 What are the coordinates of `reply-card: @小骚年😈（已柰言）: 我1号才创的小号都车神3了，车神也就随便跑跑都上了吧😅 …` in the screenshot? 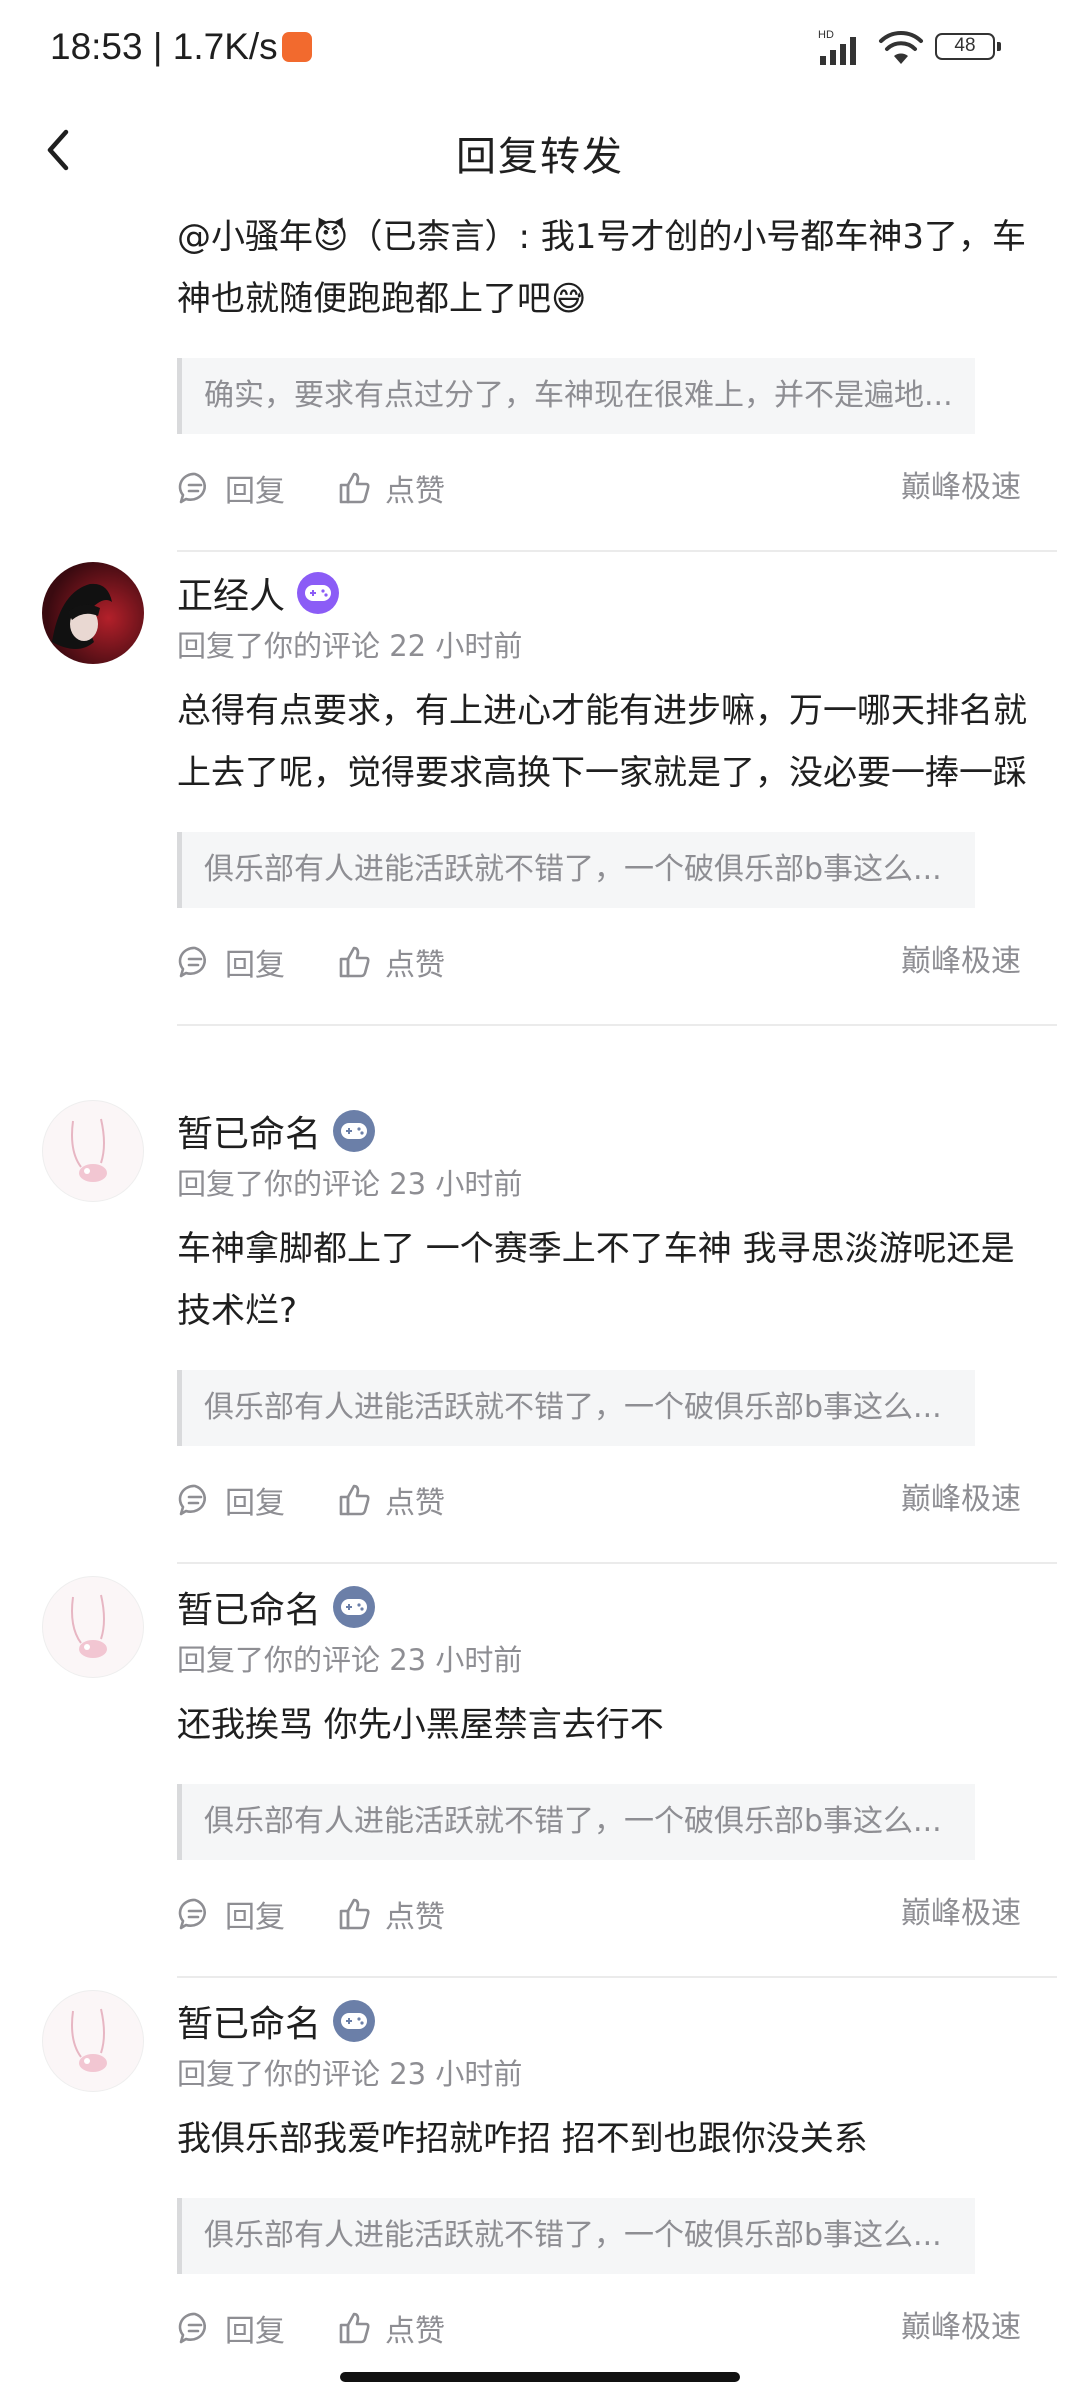 It's located at (617, 379).